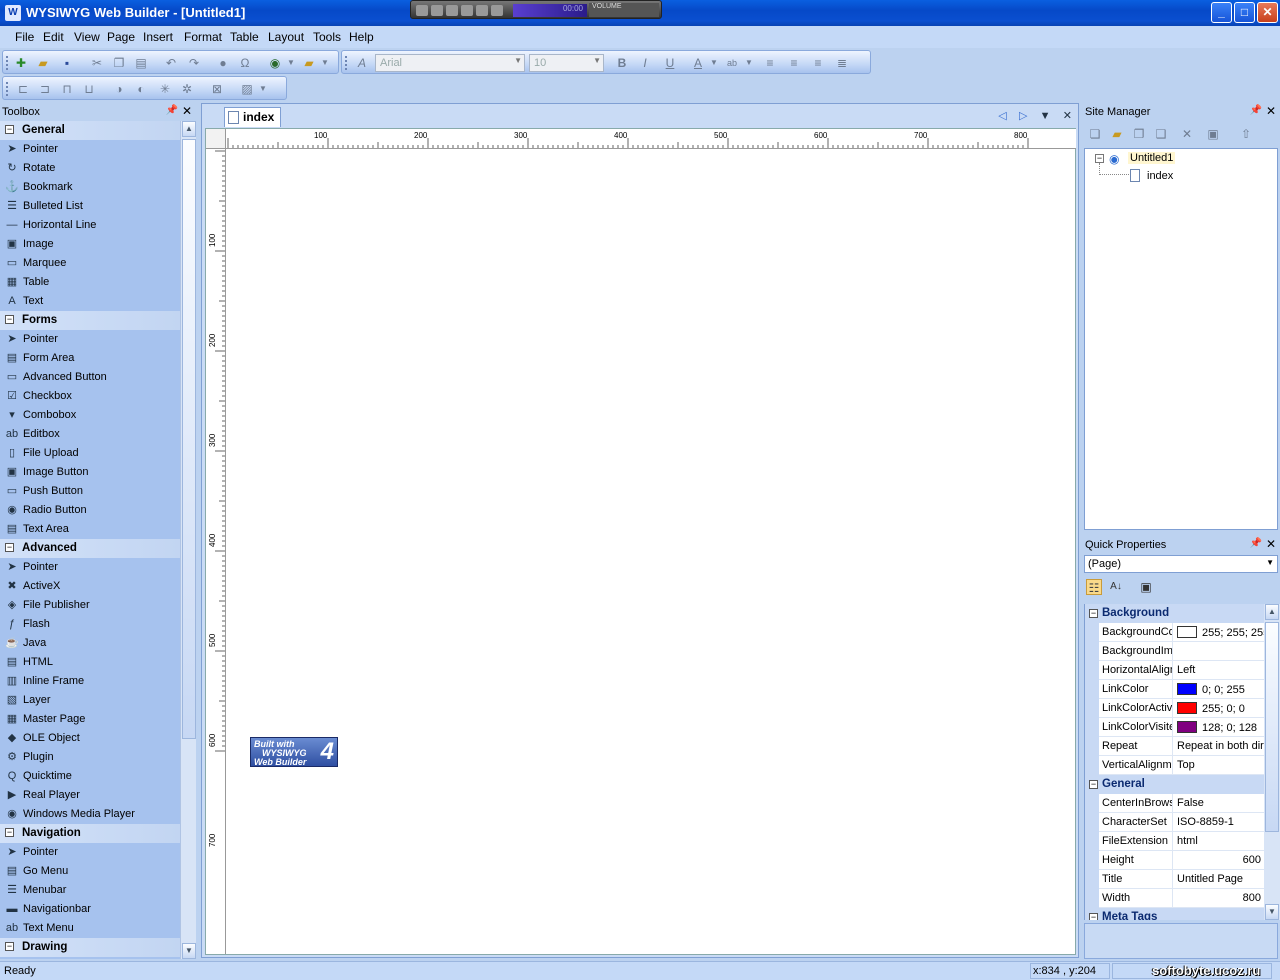  Describe the element at coordinates (252, 117) in the screenshot. I see `tab-index: index` at that location.